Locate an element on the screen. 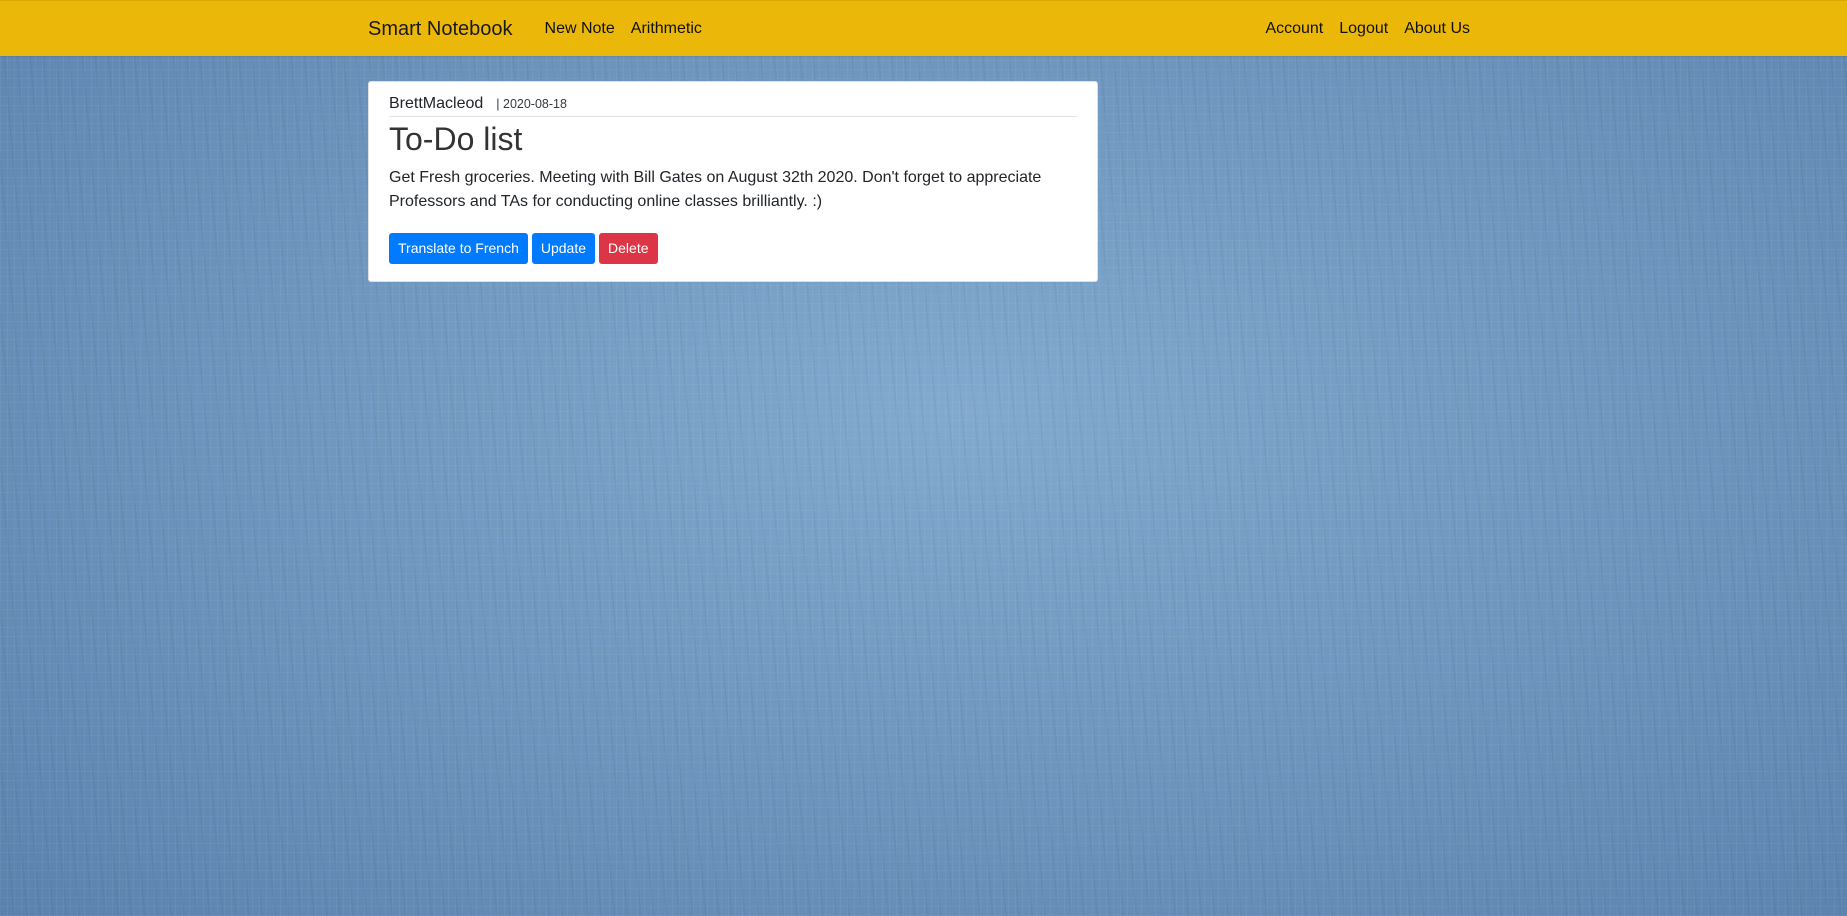 This screenshot has height=916, width=1847. update-button: Update is located at coordinates (563, 249).